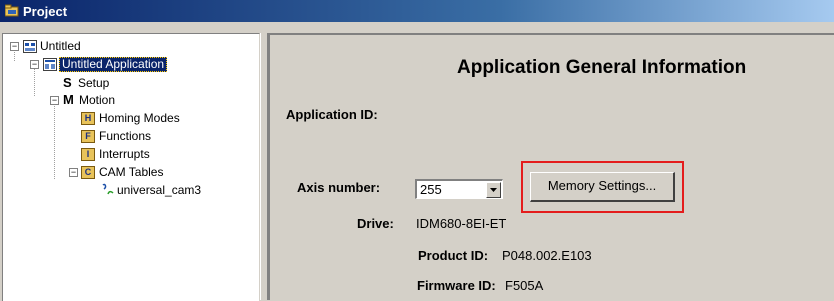 The width and height of the screenshot is (834, 301). I want to click on page-title: Application General Information, so click(602, 67).